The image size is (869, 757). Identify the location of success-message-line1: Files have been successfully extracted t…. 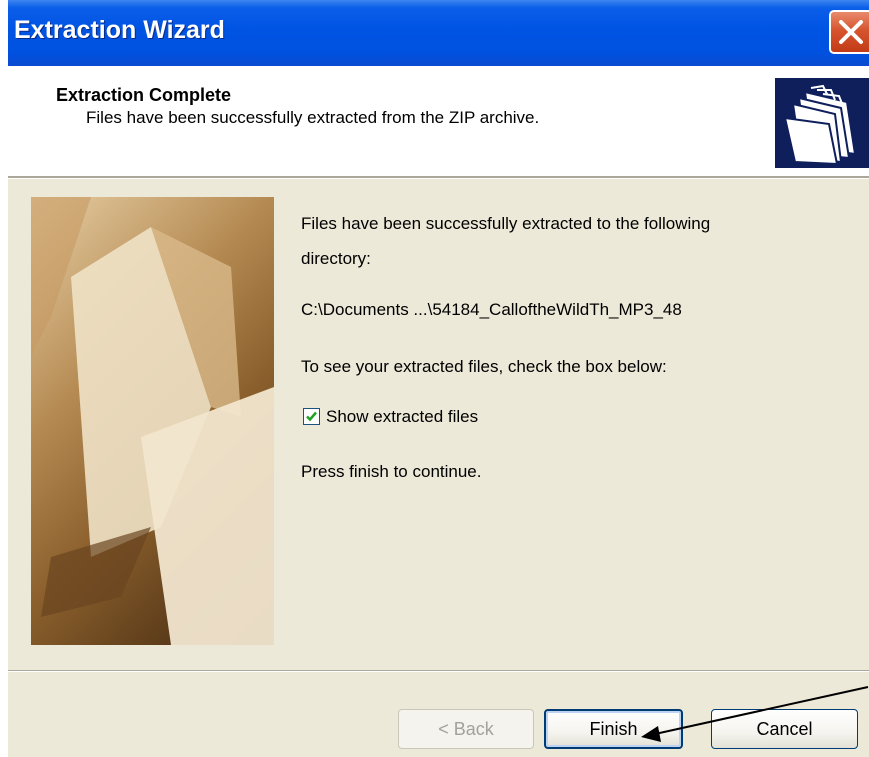
(506, 223).